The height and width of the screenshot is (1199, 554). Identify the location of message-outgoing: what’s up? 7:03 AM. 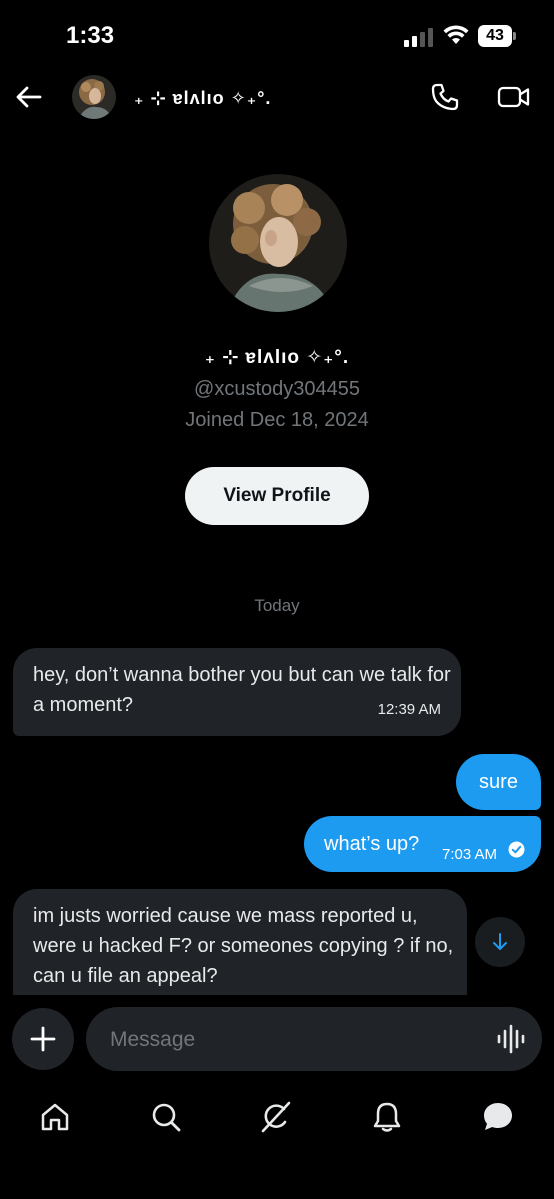
(422, 844).